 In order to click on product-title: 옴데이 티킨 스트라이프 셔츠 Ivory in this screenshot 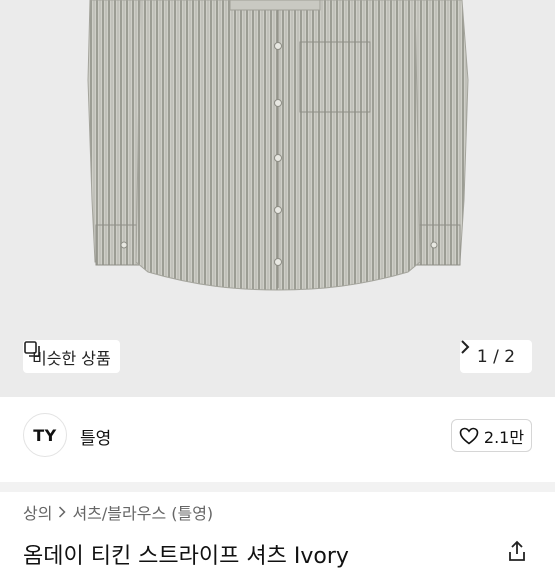, I will do `click(186, 556)`.